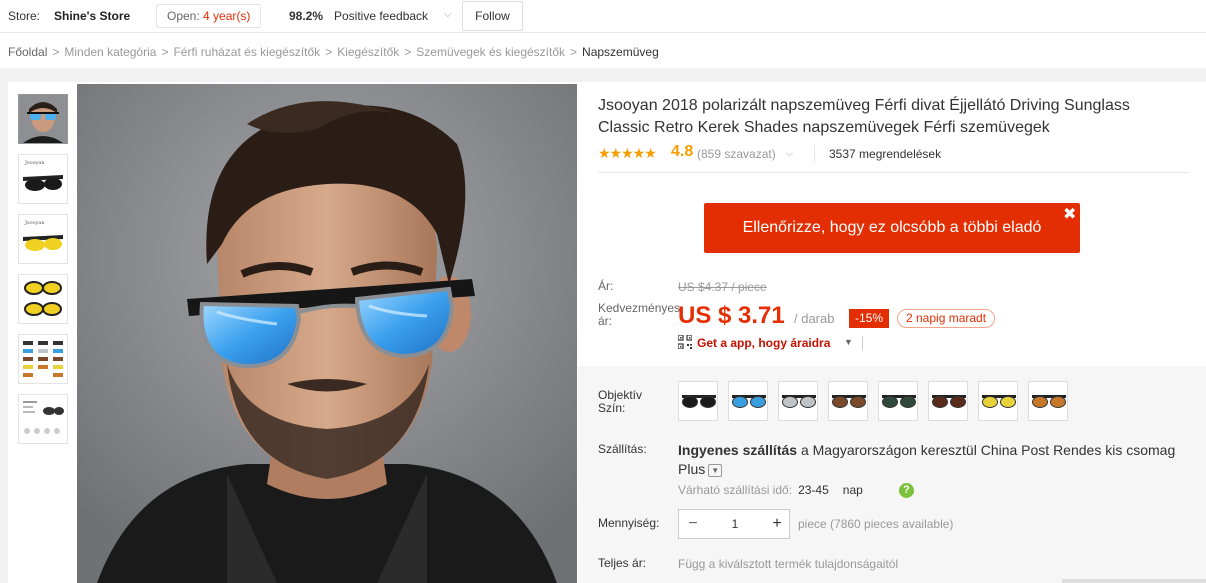  Describe the element at coordinates (869, 318) in the screenshot. I see `discount-badge: -15%` at that location.